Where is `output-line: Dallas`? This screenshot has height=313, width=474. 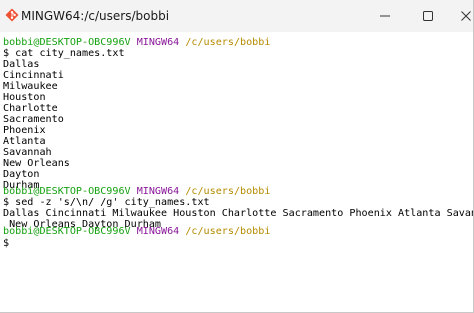
output-line: Dallas is located at coordinates (21, 64).